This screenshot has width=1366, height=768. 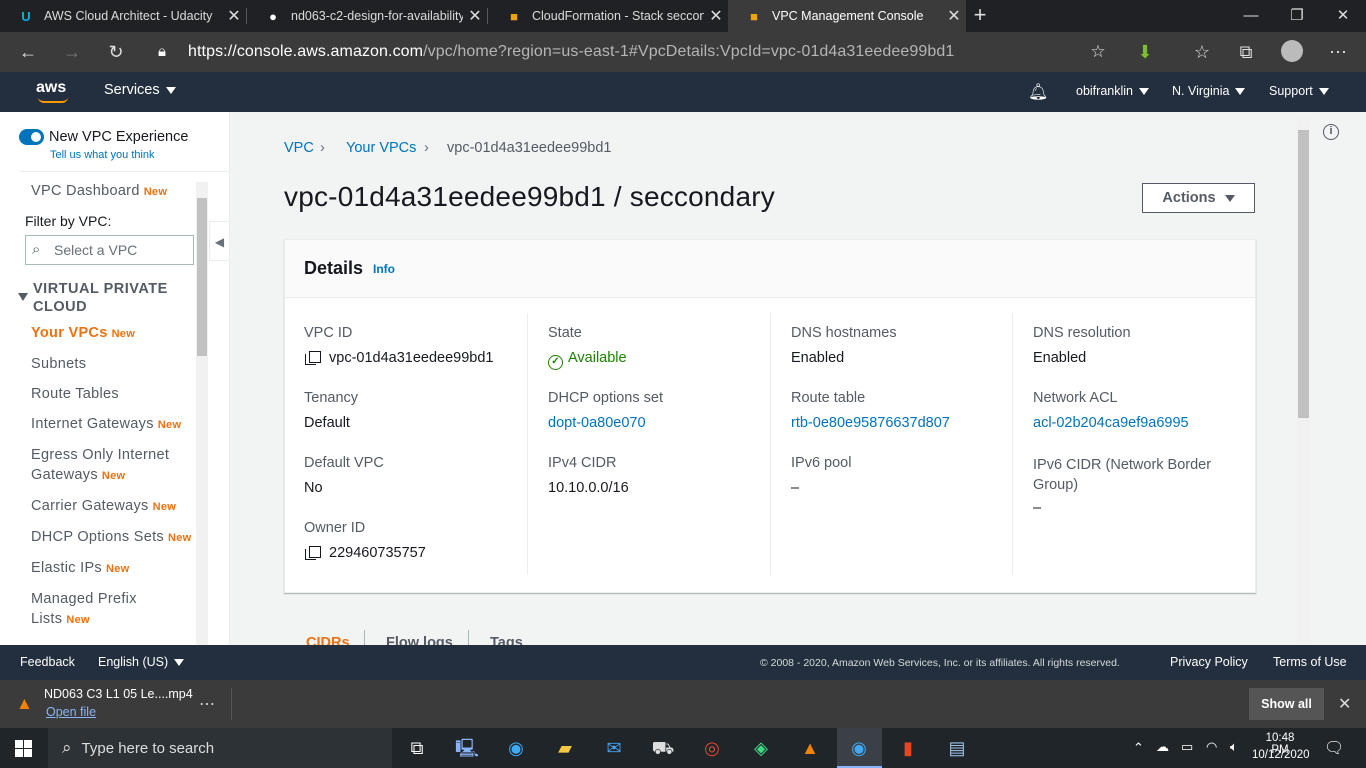 I want to click on dns-hostnames-label: DNS hostnames, so click(x=844, y=333).